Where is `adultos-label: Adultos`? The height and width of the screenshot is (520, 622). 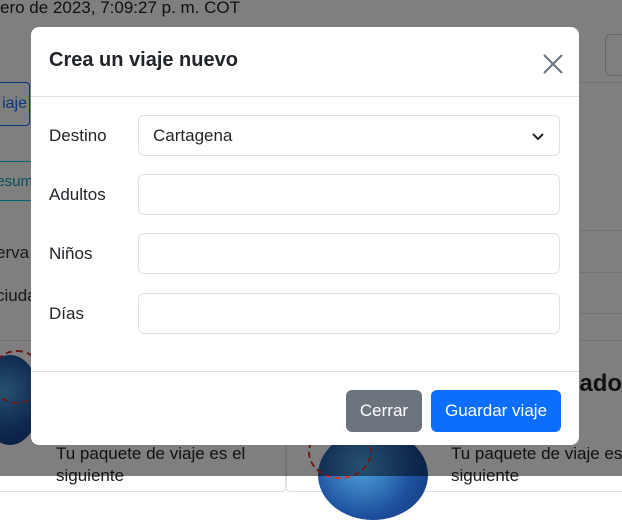 adultos-label: Adultos is located at coordinates (77, 194).